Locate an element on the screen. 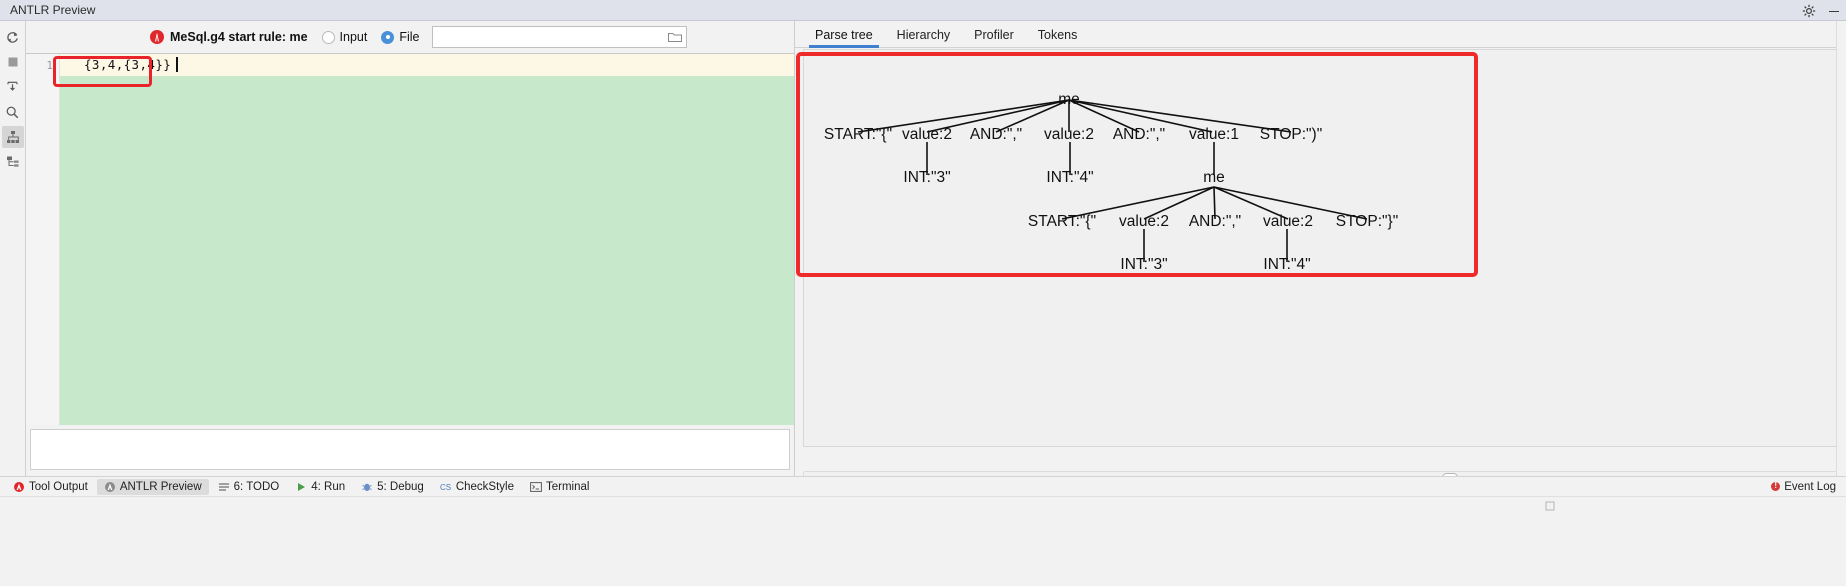 Image resolution: width=1846 pixels, height=586 pixels. error-console-area is located at coordinates (410, 449).